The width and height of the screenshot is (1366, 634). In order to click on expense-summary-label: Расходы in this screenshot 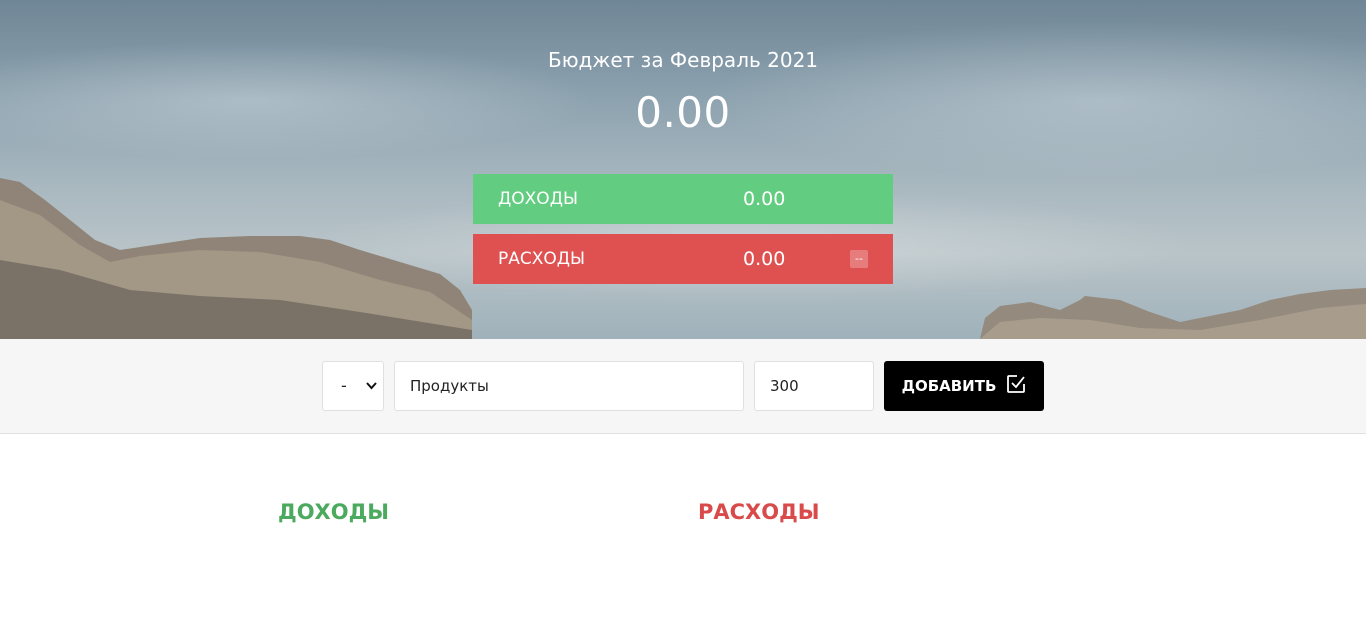, I will do `click(542, 259)`.